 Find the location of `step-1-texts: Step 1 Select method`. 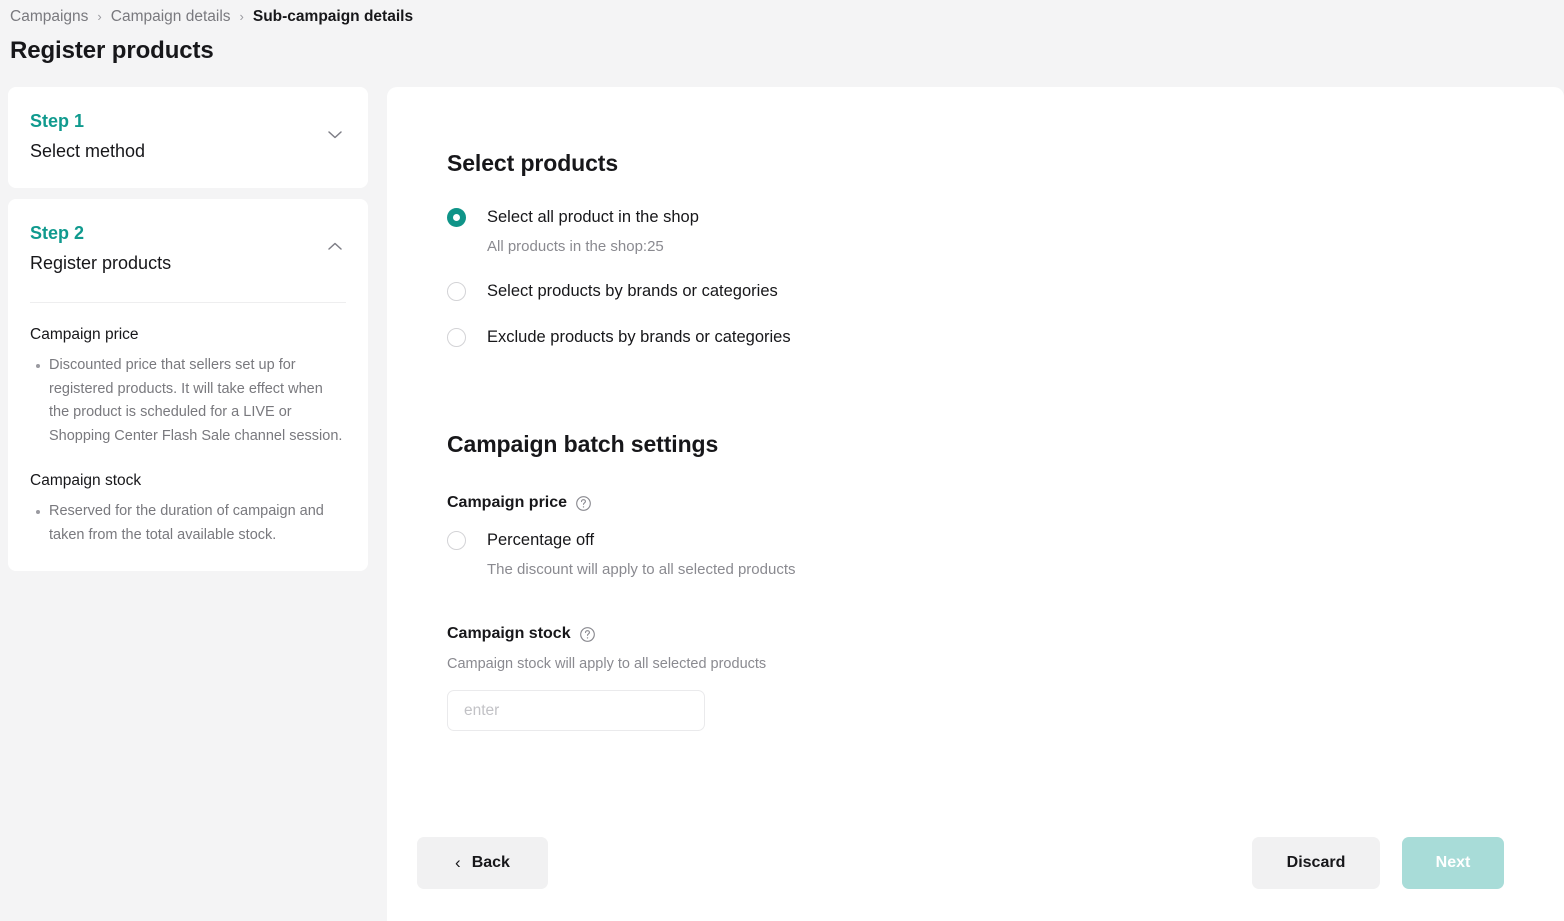

step-1-texts: Step 1 Select method is located at coordinates (177, 136).